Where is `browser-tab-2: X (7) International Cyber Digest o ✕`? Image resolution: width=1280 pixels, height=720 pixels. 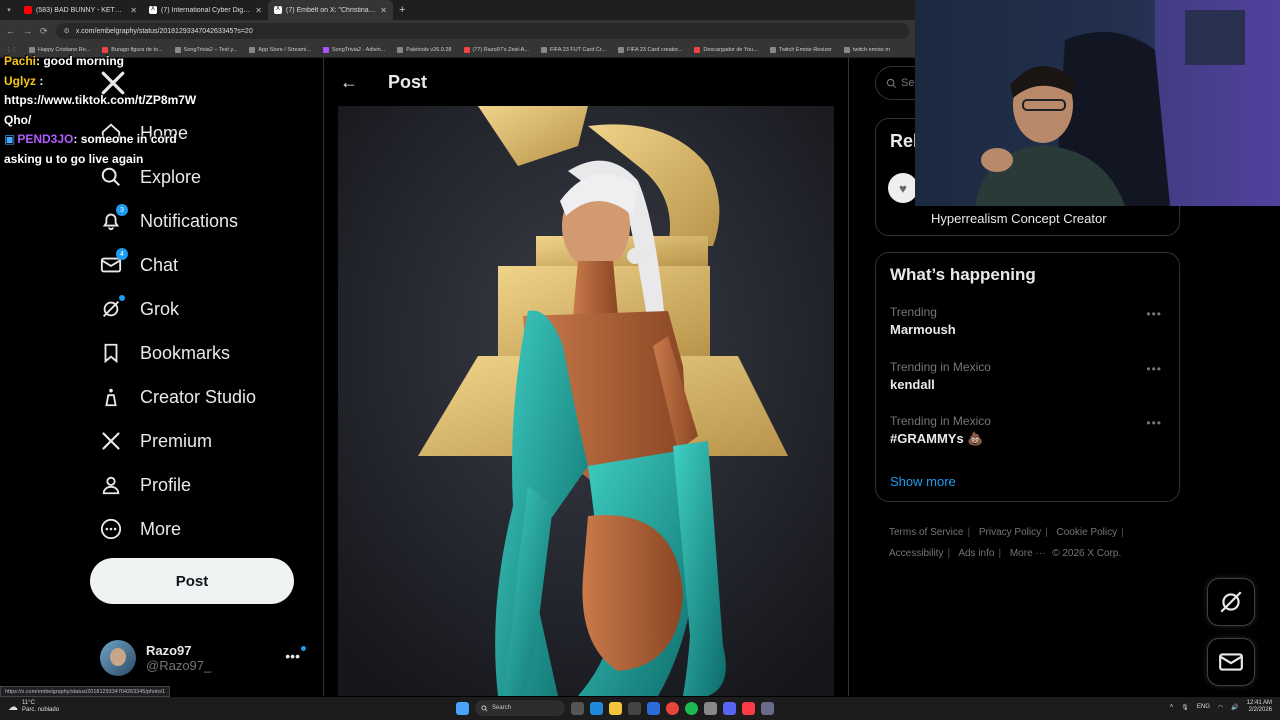 browser-tab-2: X (7) International Cyber Digest o ✕ is located at coordinates (205, 10).